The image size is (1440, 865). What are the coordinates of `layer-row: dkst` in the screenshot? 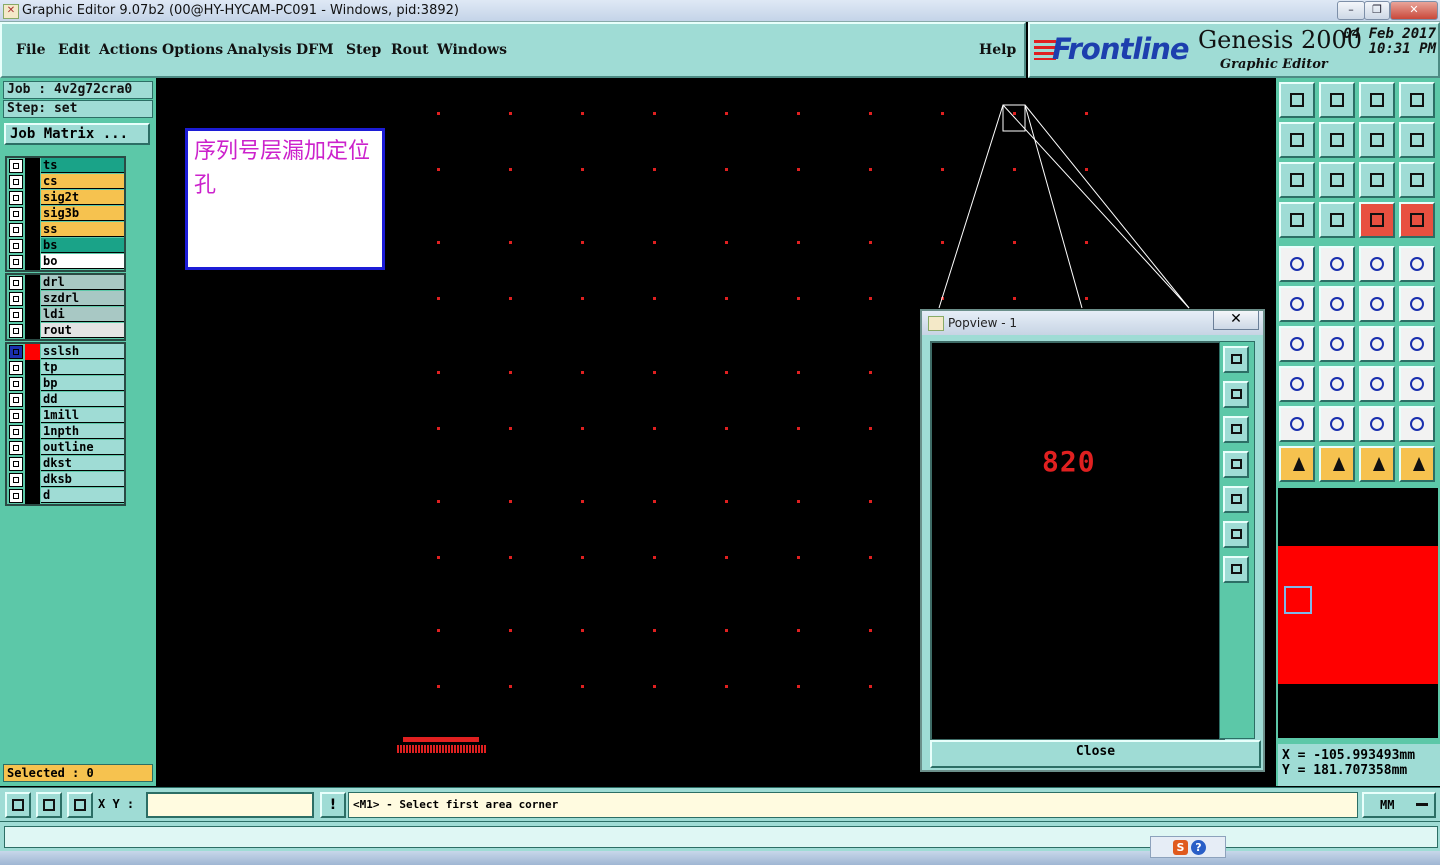 It's located at (65, 464).